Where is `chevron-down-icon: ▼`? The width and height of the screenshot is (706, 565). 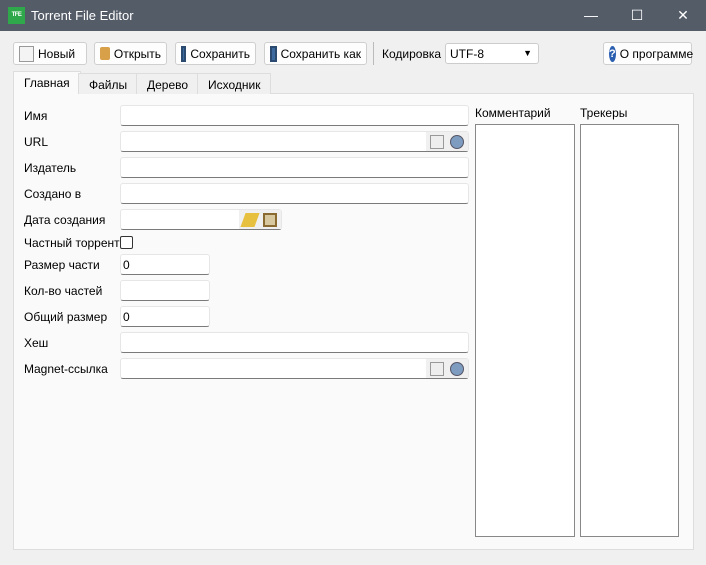
chevron-down-icon: ▼ is located at coordinates (527, 53).